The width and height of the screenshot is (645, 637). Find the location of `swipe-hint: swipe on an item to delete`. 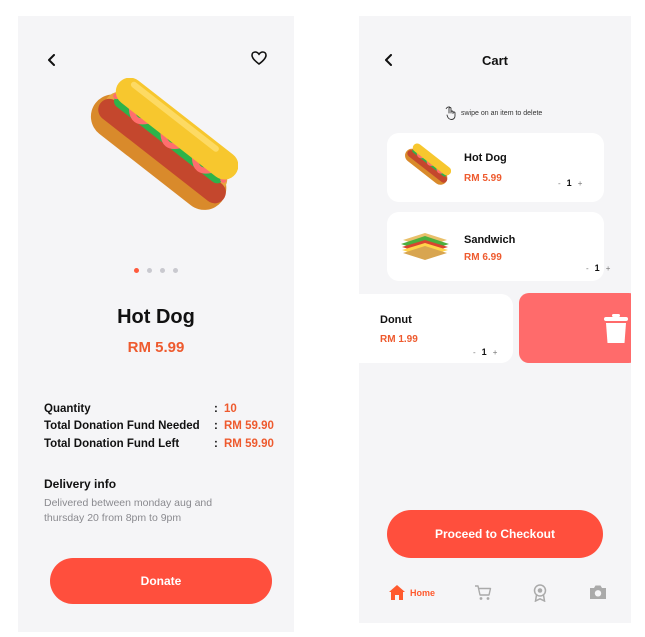

swipe-hint: swipe on an item to delete is located at coordinates (493, 113).